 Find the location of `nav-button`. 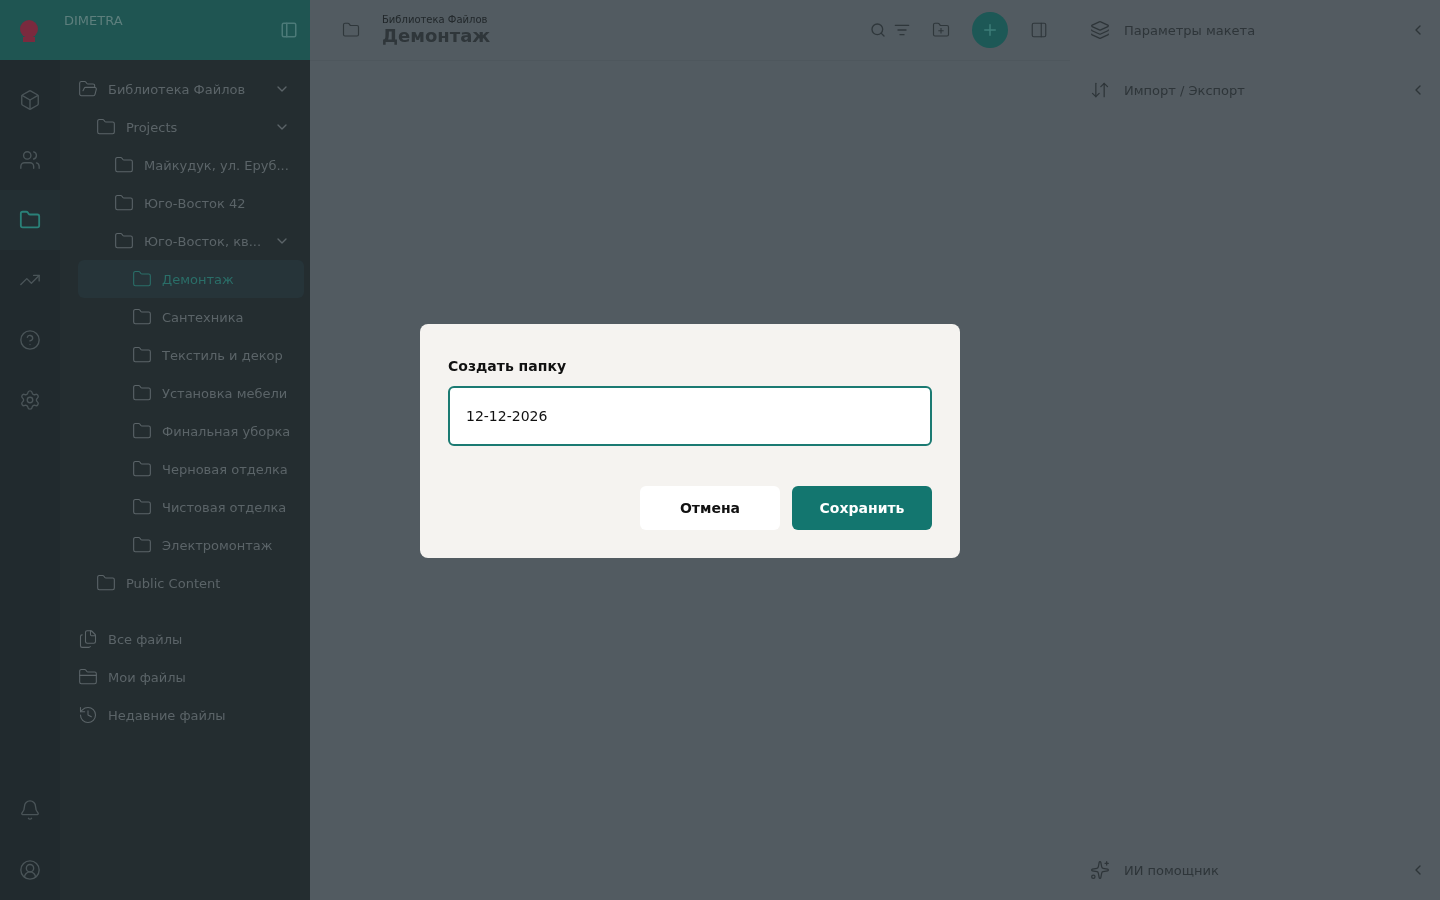

nav-button is located at coordinates (30, 220).